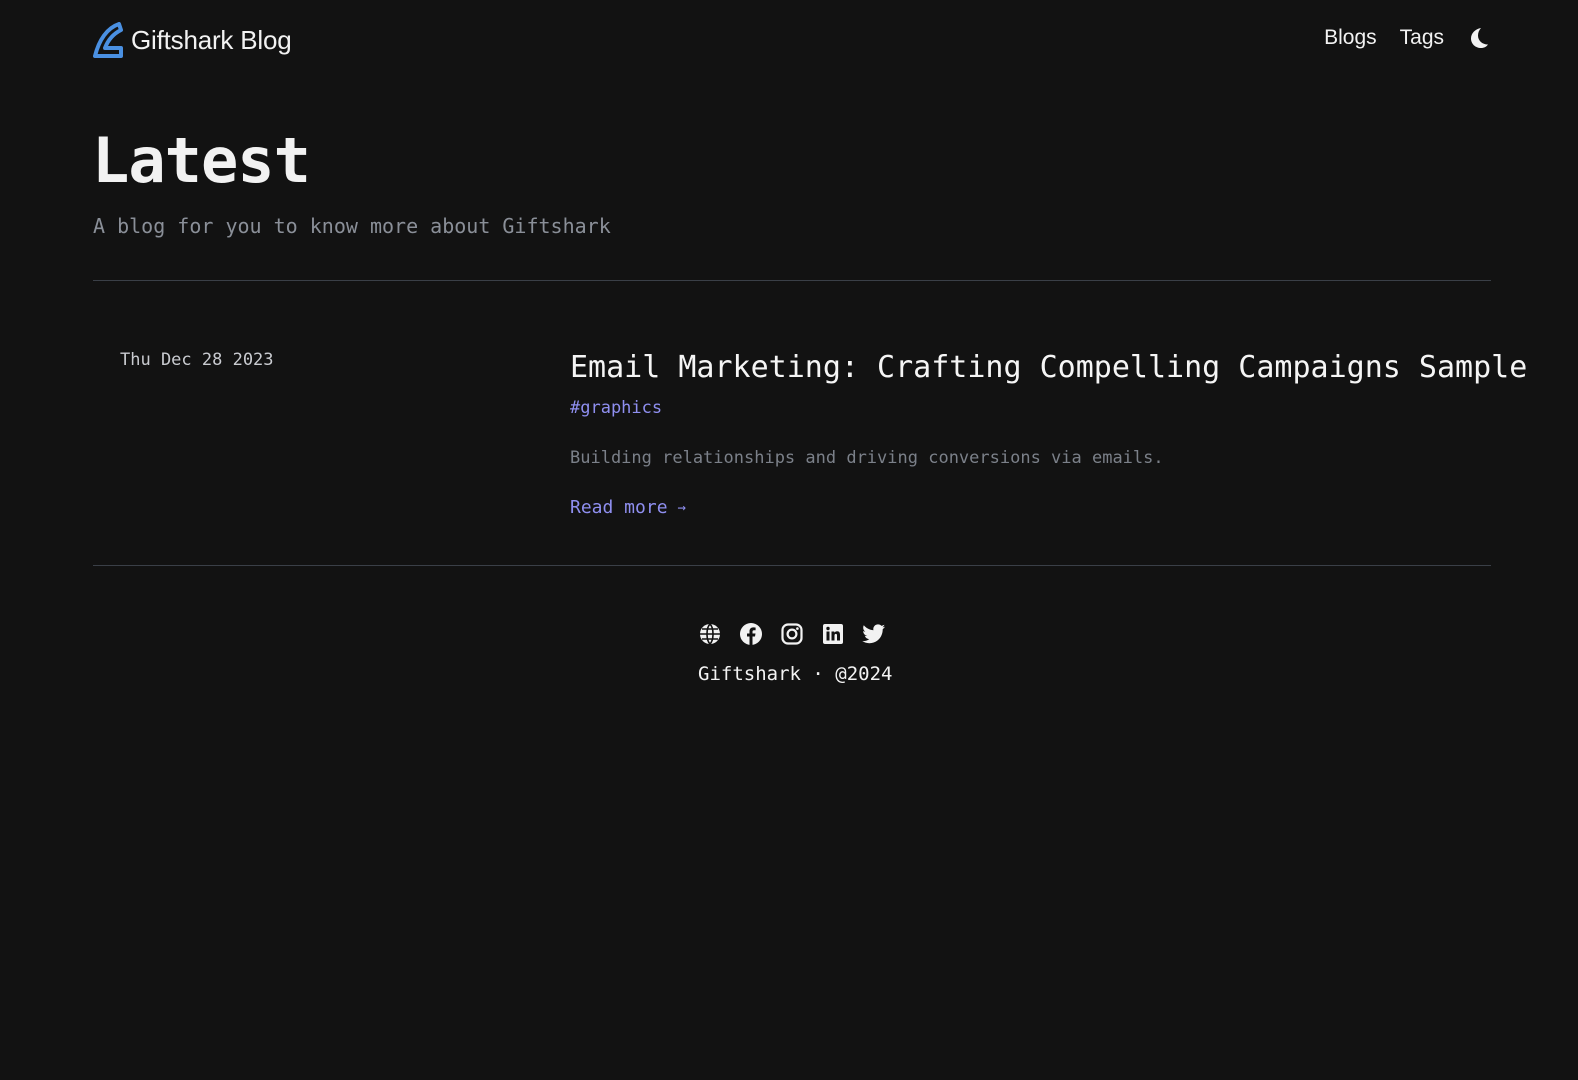 This screenshot has width=1578, height=1080. I want to click on linkedin-icon, so click(833, 634).